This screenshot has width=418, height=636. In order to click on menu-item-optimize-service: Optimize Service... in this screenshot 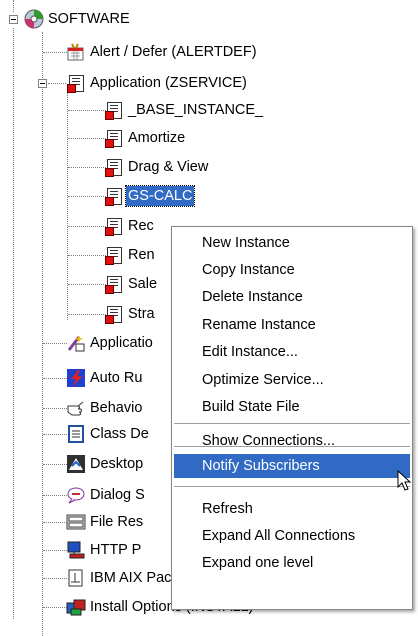, I will do `click(292, 380)`.